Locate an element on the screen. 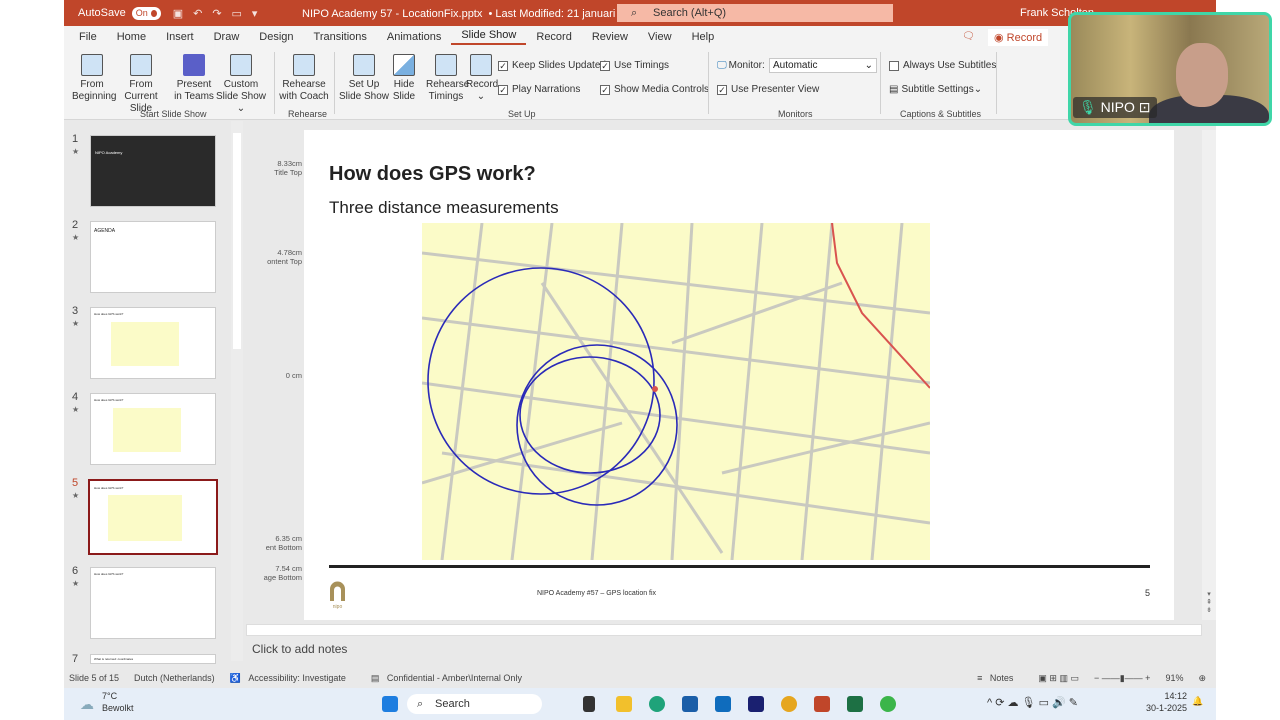 This screenshot has height=720, width=1280. label: Set Up Slide Show is located at coordinates (364, 90).